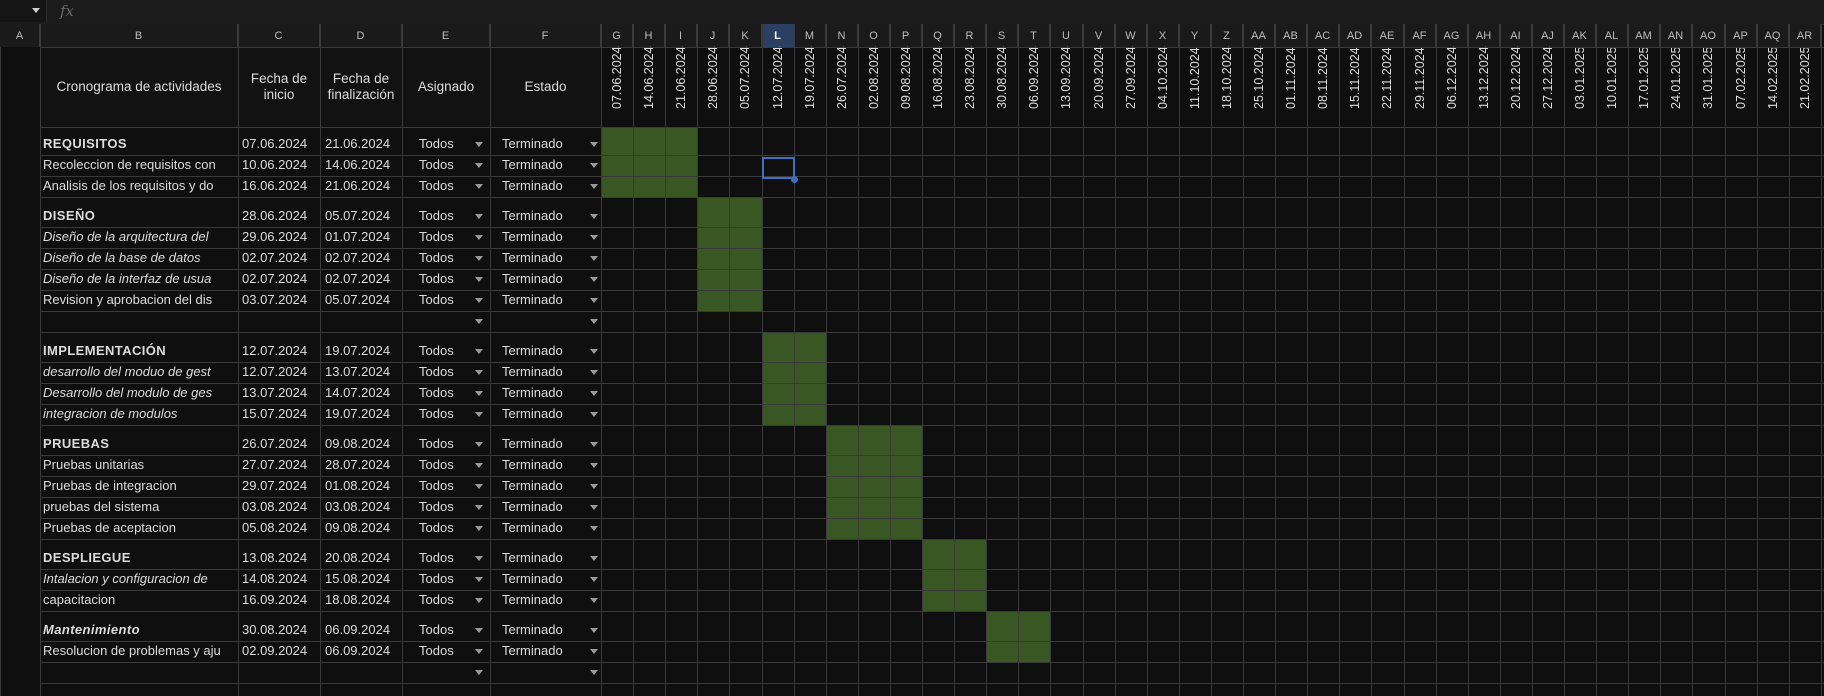  What do you see at coordinates (713, 35) in the screenshot?
I see `column-header-j: J` at bounding box center [713, 35].